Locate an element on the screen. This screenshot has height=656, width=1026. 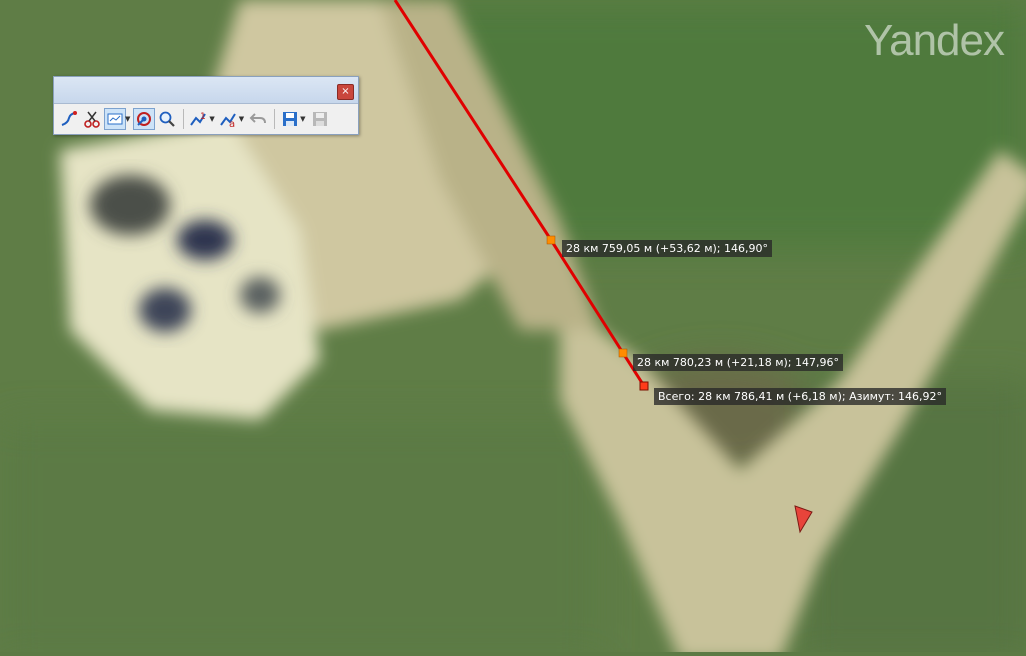
toolbar-titlebar: × is located at coordinates (206, 90).